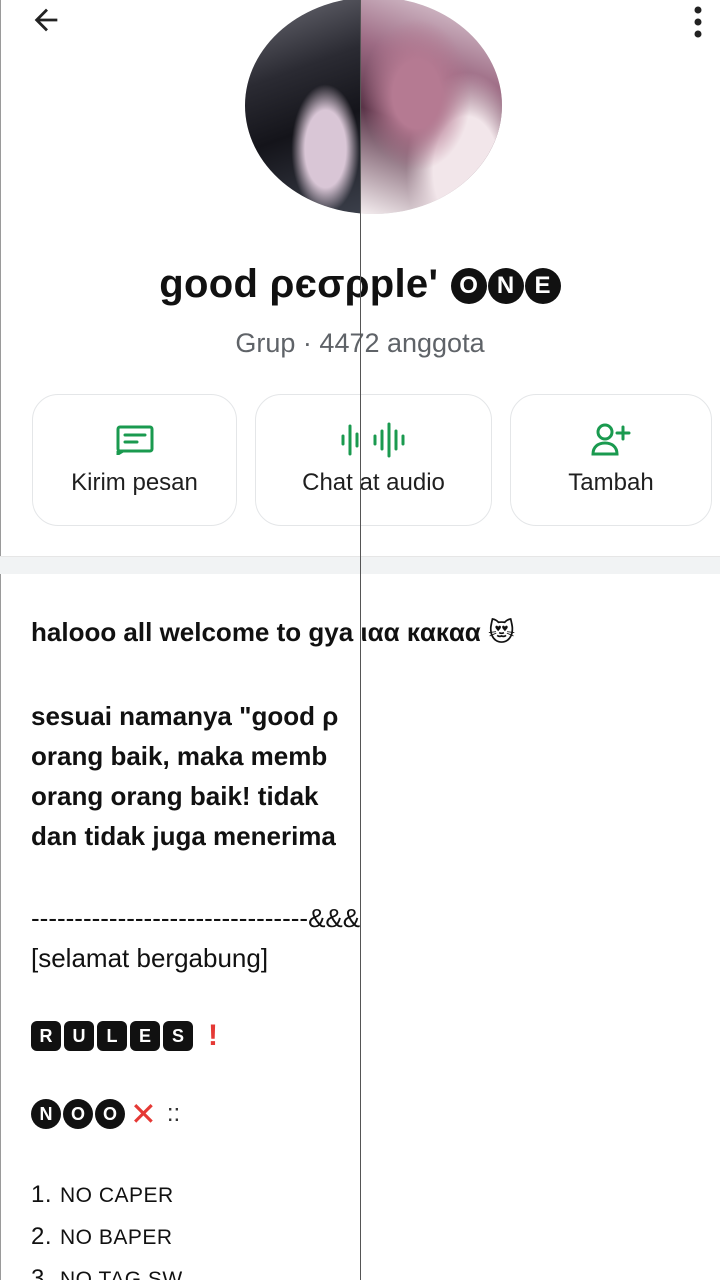  Describe the element at coordinates (134, 460) in the screenshot. I see `send-message-button: Kirim pesan` at that location.